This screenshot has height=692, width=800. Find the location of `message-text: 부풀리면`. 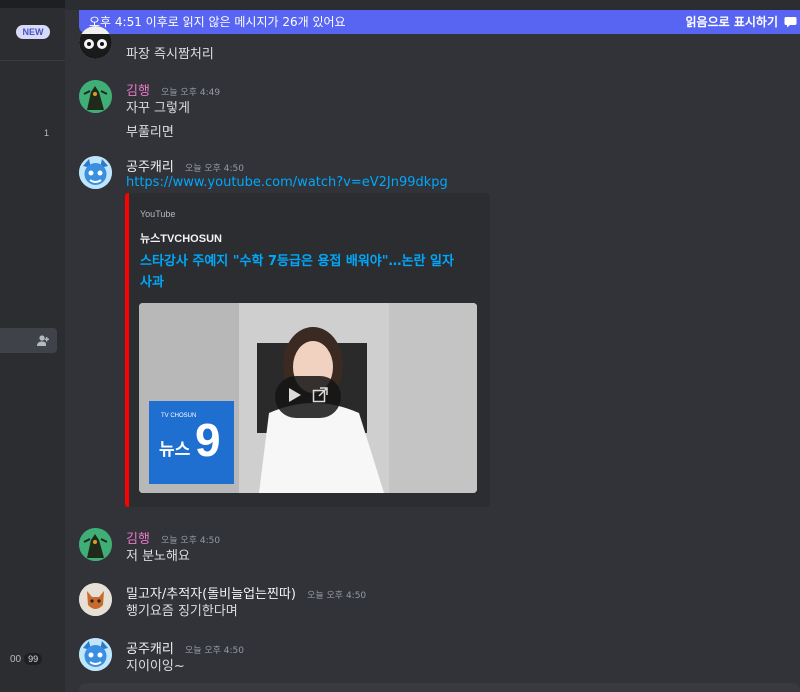

message-text: 부풀리면 is located at coordinates (150, 132).